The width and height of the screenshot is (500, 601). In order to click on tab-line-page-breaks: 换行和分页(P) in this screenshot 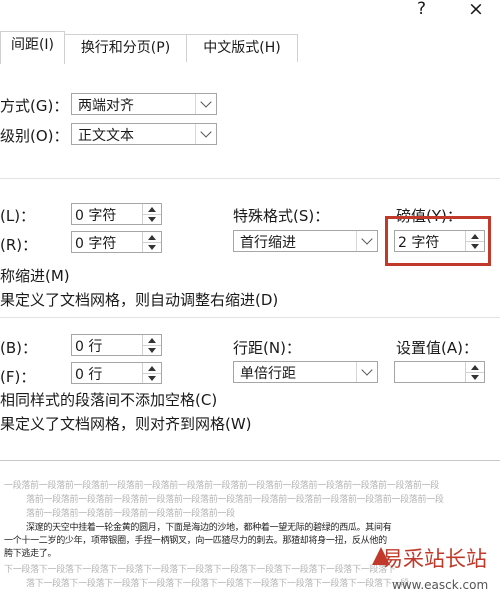, I will do `click(125, 48)`.